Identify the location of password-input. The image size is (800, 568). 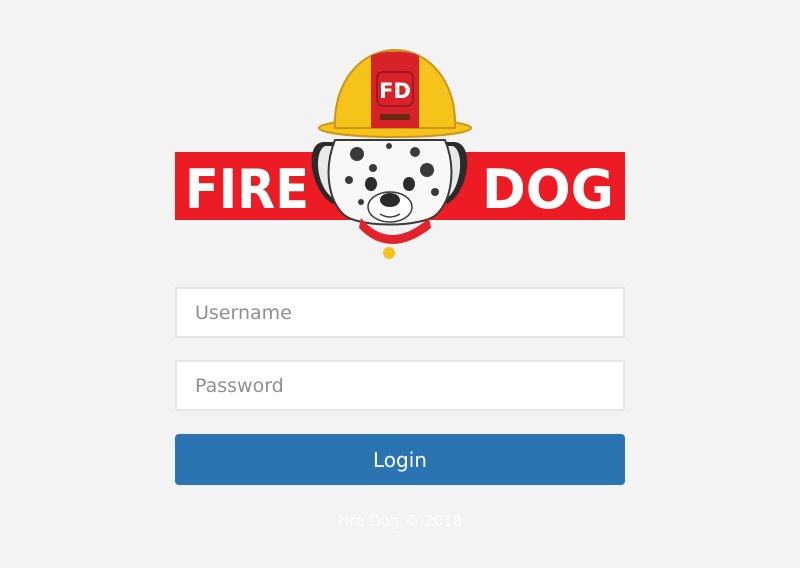
(400, 385).